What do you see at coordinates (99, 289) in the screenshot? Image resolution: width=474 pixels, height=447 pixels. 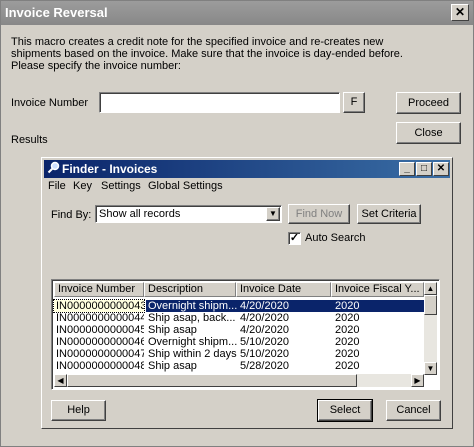 I see `column-header: Invoice Number` at bounding box center [99, 289].